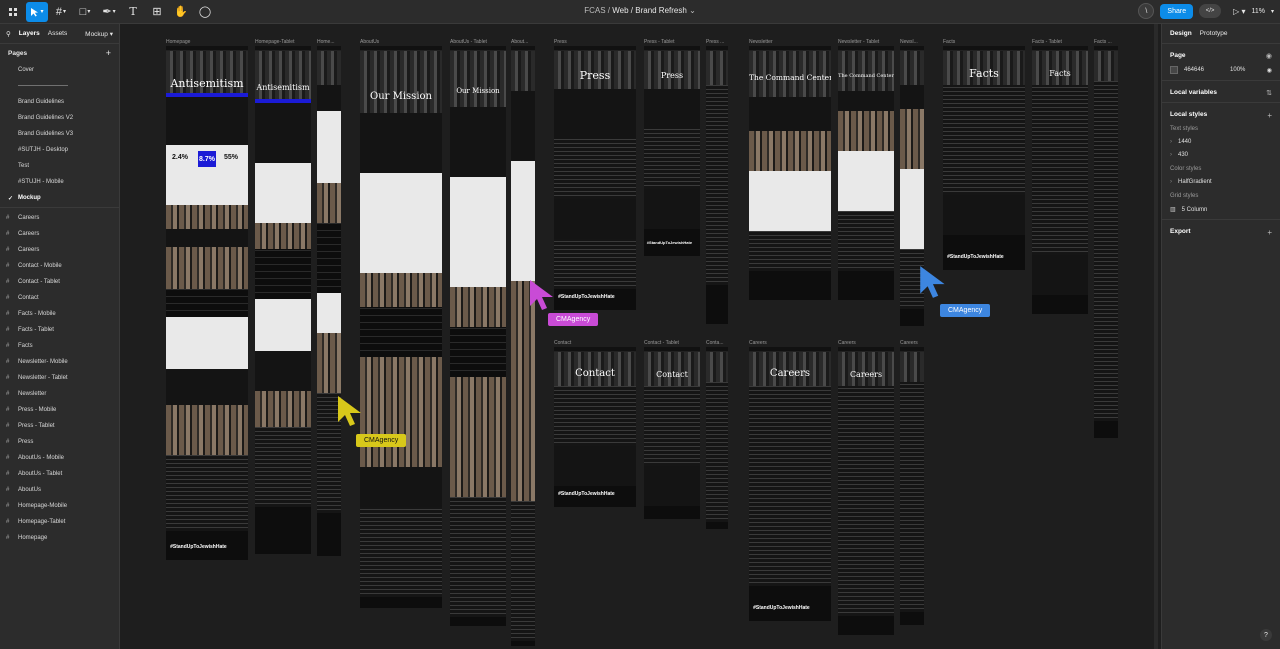  Describe the element at coordinates (181, 12) in the screenshot. I see `hand-tool-icon: ✋` at that location.